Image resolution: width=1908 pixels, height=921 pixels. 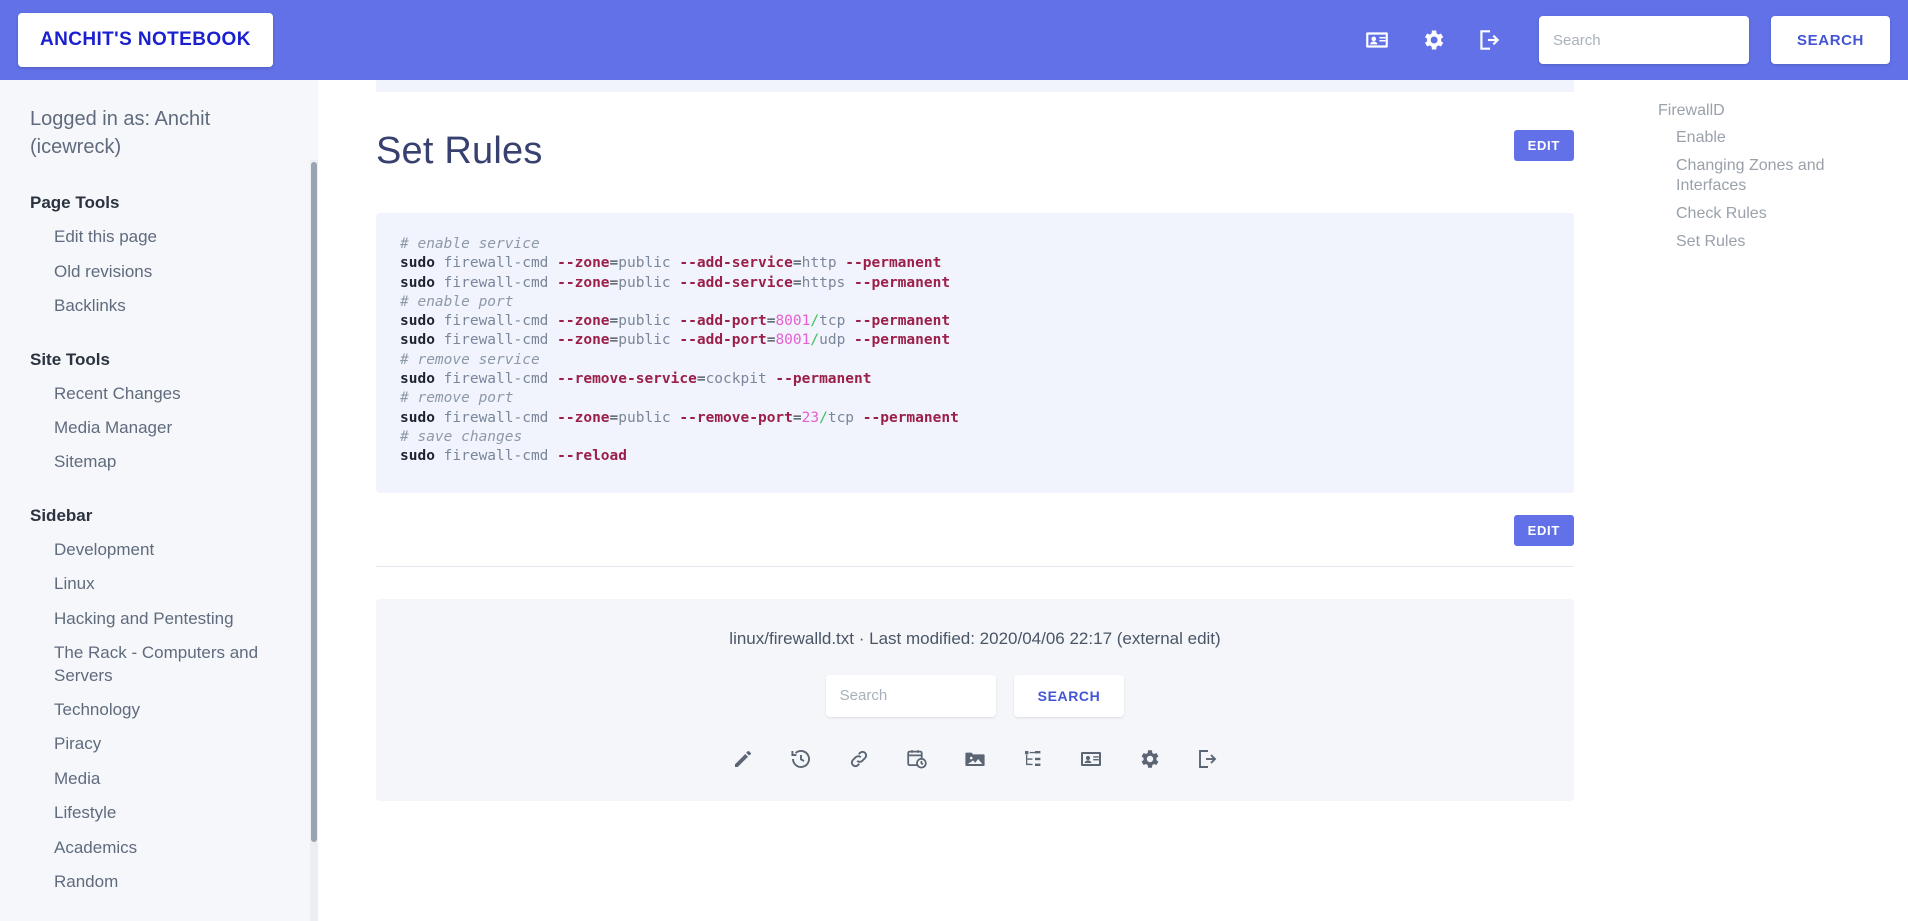 I want to click on media-manager-icon, so click(x=975, y=759).